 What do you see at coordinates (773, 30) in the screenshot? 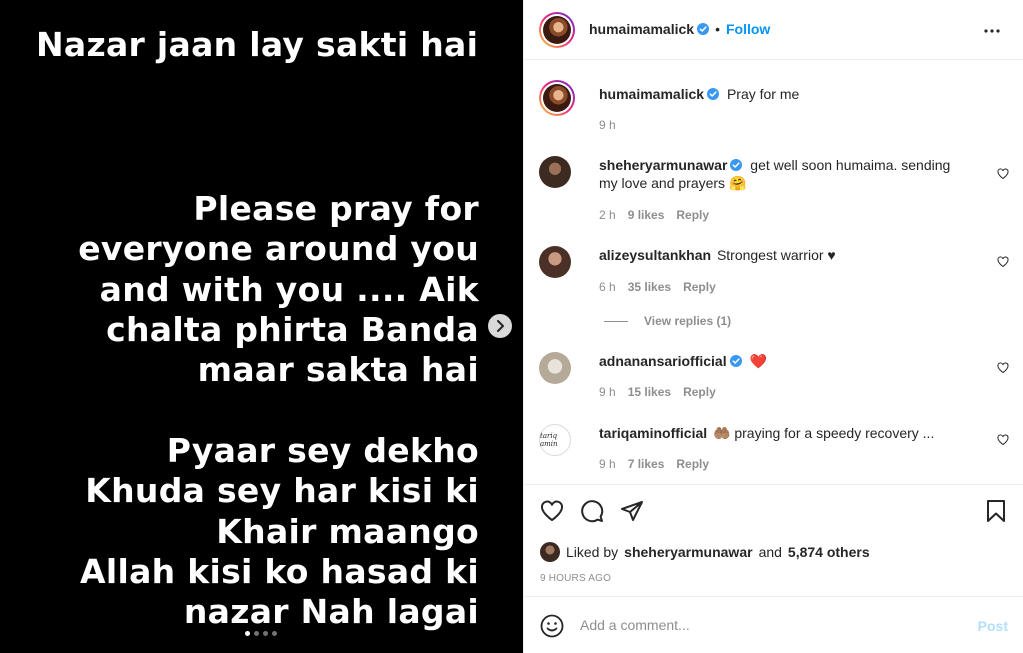
I see `post-header: humaimamalick • Follow` at bounding box center [773, 30].